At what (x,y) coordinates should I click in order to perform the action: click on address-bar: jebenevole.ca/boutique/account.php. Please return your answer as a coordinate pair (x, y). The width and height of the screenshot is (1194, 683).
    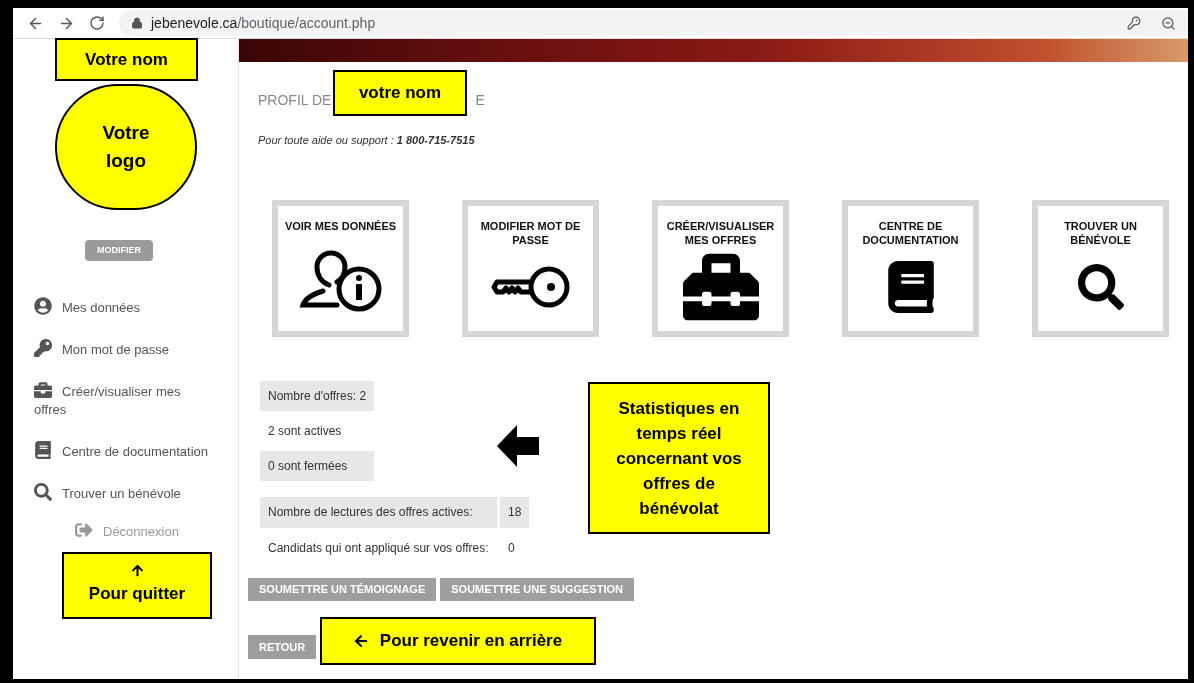
    Looking at the image, I should click on (653, 23).